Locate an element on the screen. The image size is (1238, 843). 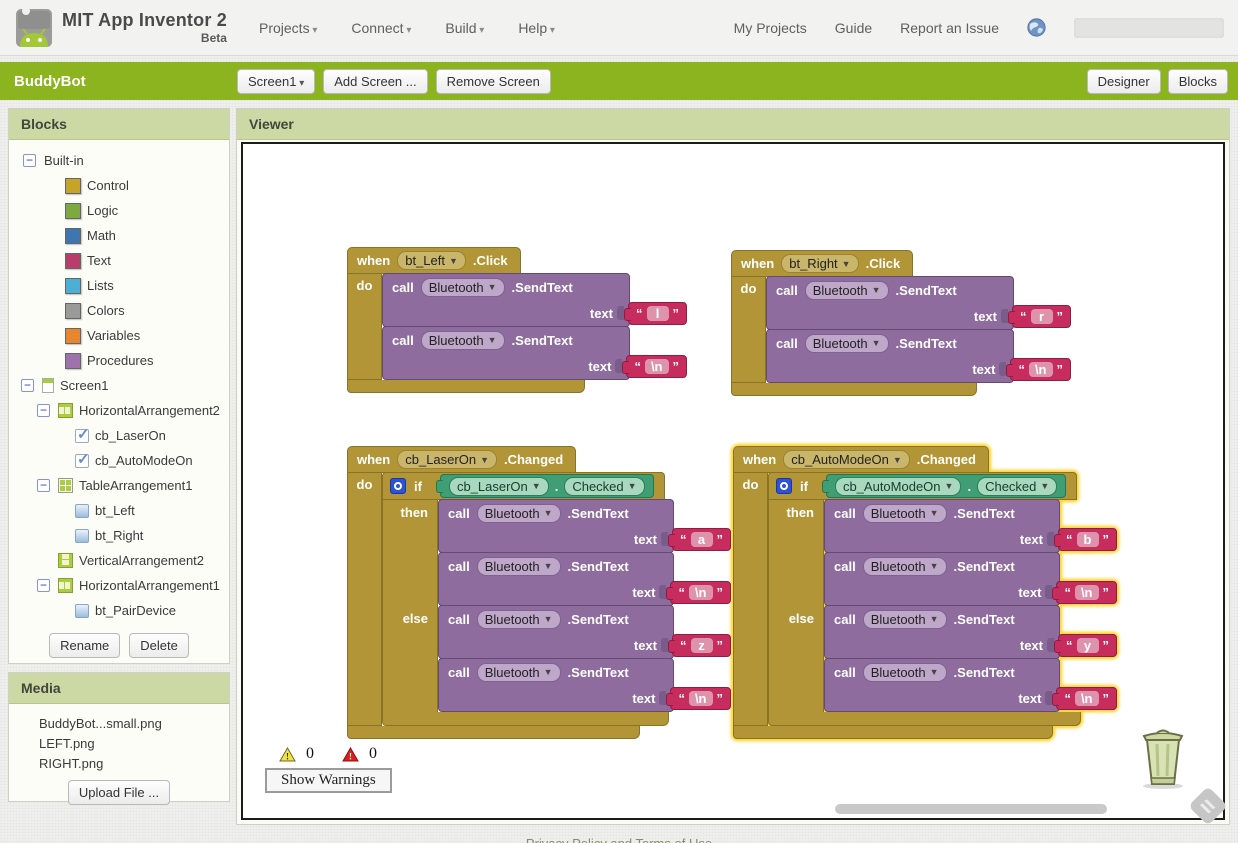
call-block: call Bluetooth ▼ .SendText text “l” is located at coordinates (534, 300).